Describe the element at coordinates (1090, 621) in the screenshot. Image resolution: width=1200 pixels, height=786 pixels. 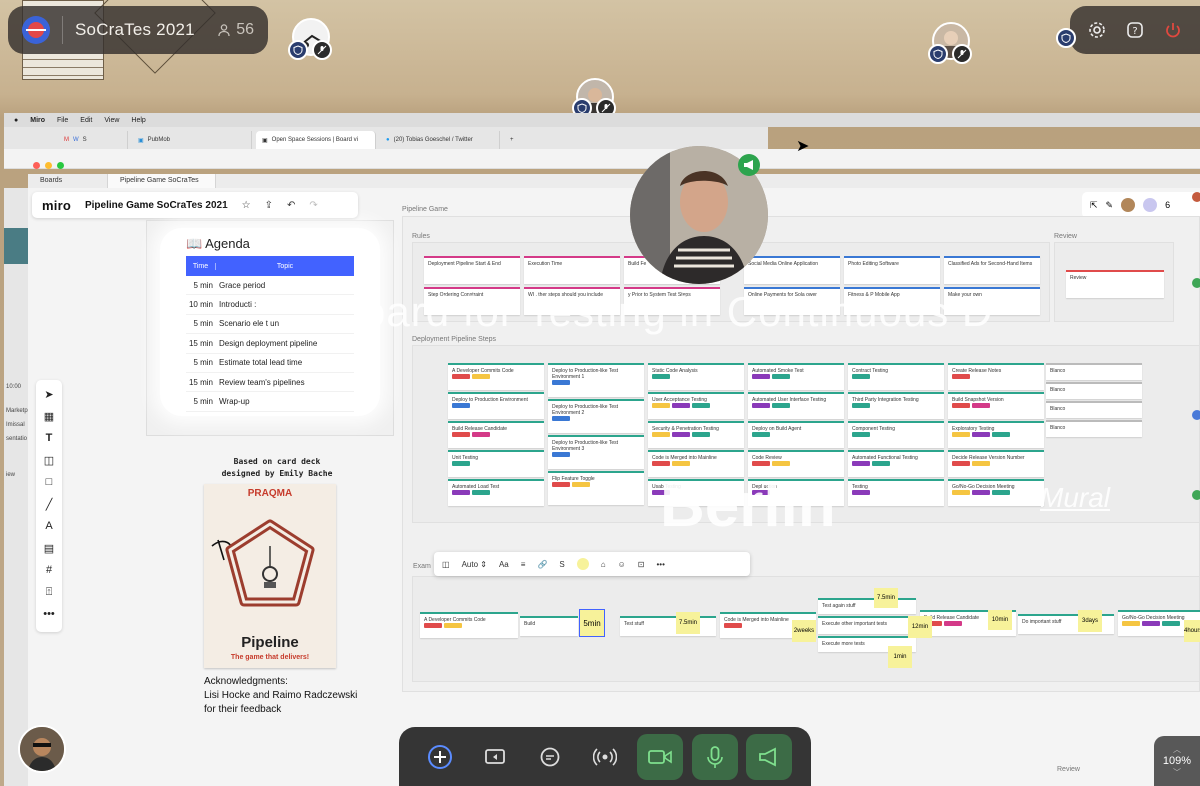
I see `time-sticky: 3days` at that location.